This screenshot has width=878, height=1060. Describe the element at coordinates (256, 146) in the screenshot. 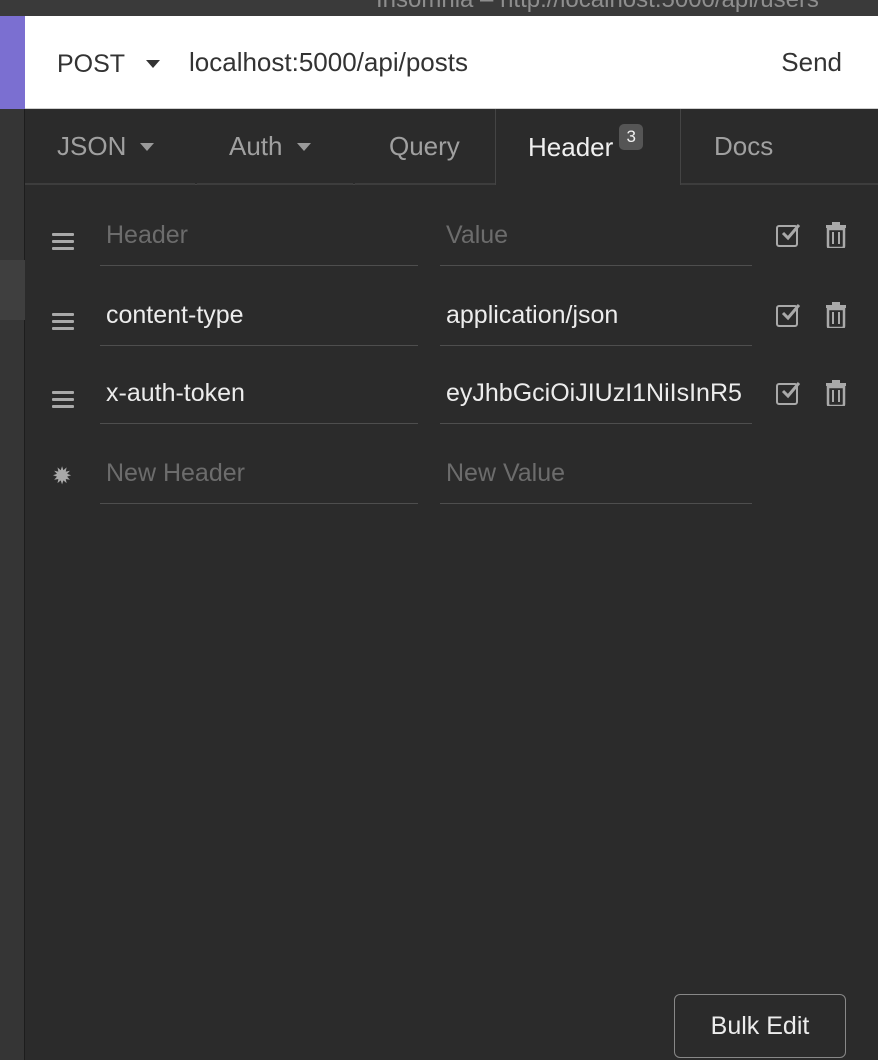

I see `tab-auth-label: Auth` at that location.